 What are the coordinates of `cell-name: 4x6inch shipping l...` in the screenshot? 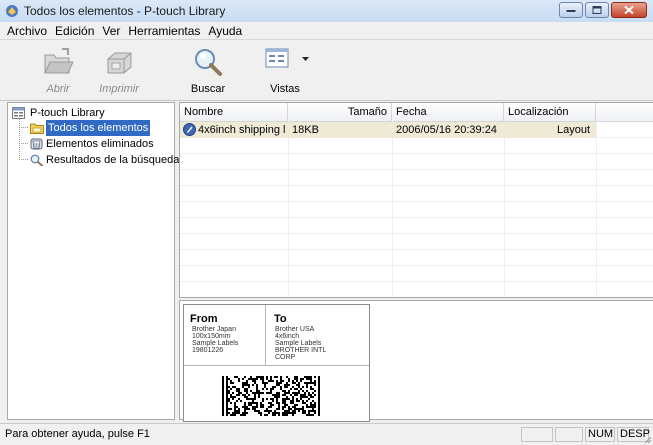 It's located at (242, 130).